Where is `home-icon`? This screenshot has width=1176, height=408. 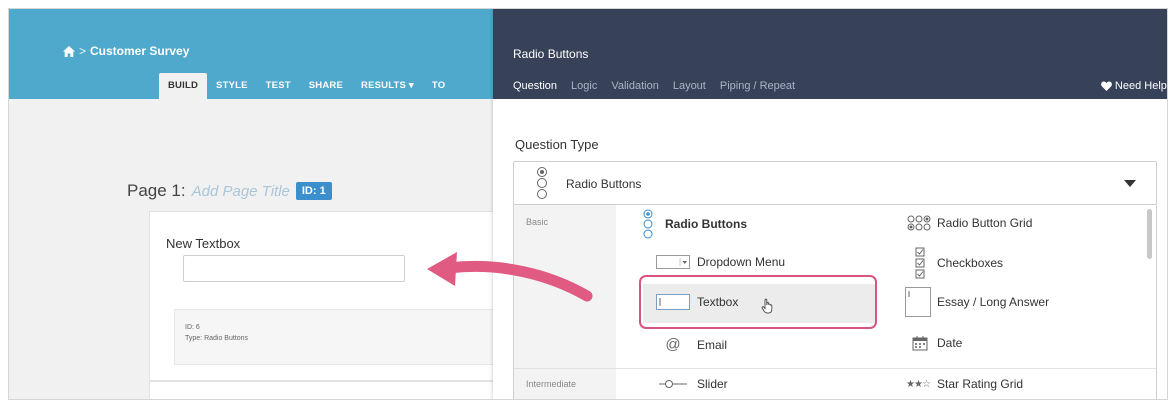
home-icon is located at coordinates (69, 51).